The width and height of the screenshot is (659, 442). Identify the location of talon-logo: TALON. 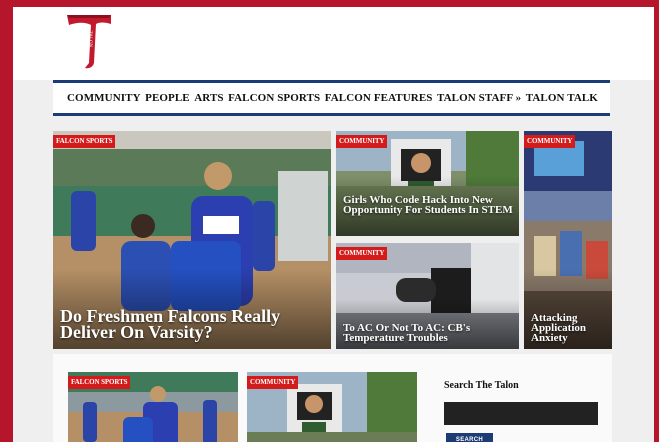
(89, 41).